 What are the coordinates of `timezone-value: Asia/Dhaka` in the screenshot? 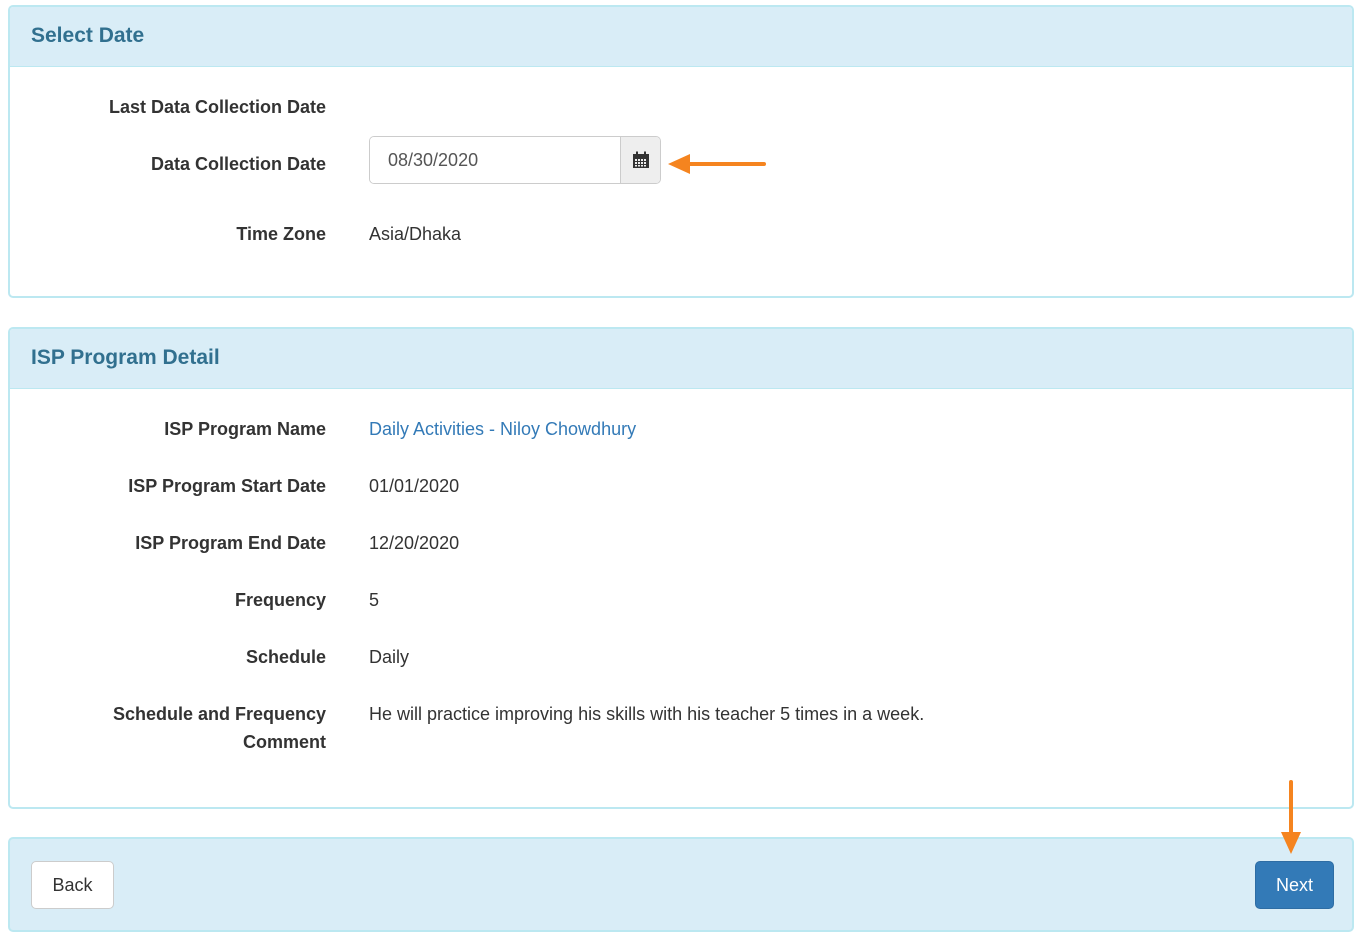 It's located at (415, 234).